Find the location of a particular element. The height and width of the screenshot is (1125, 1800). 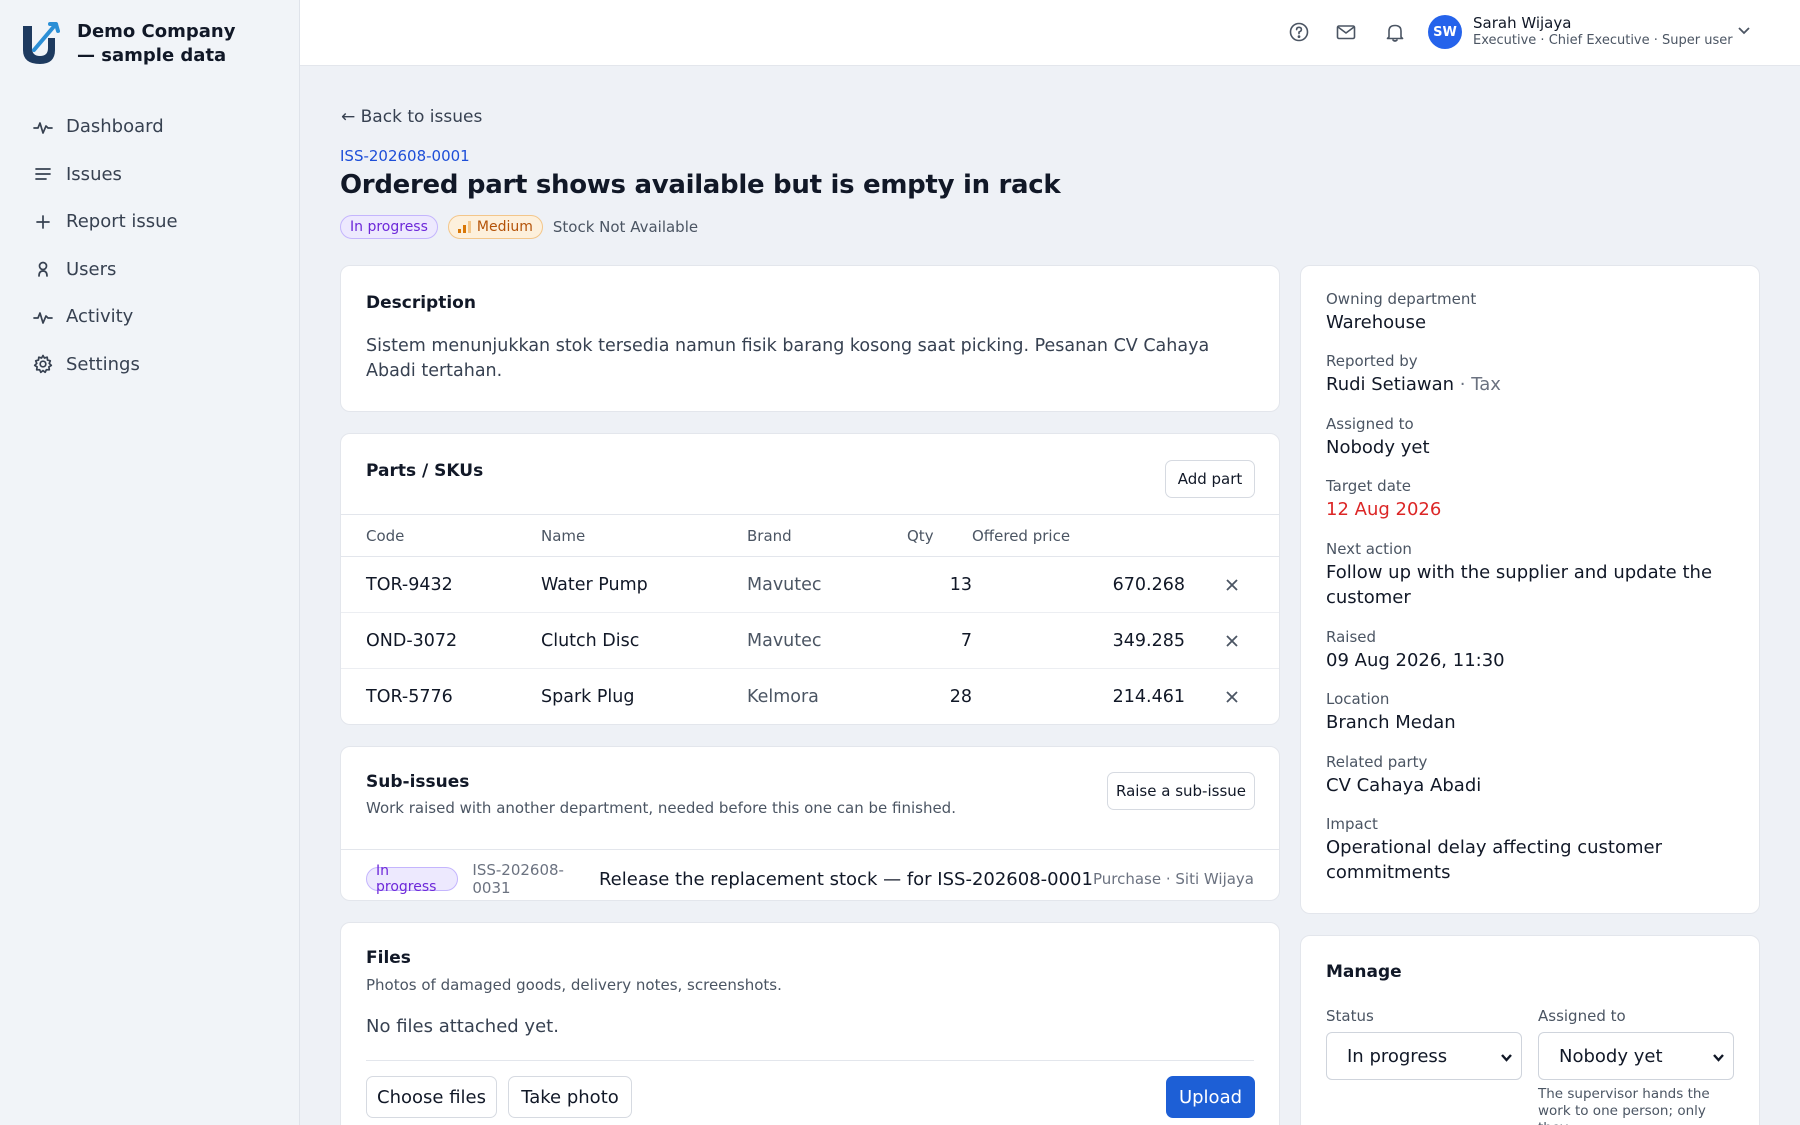

status-select-value: In progress is located at coordinates (1397, 1056).